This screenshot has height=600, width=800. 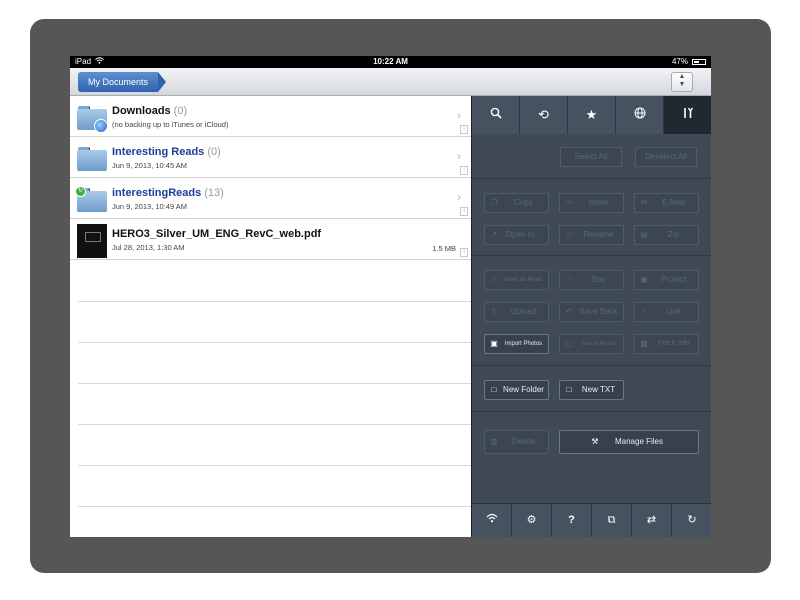 I want to click on rename-icon: ▭, so click(x=569, y=234).